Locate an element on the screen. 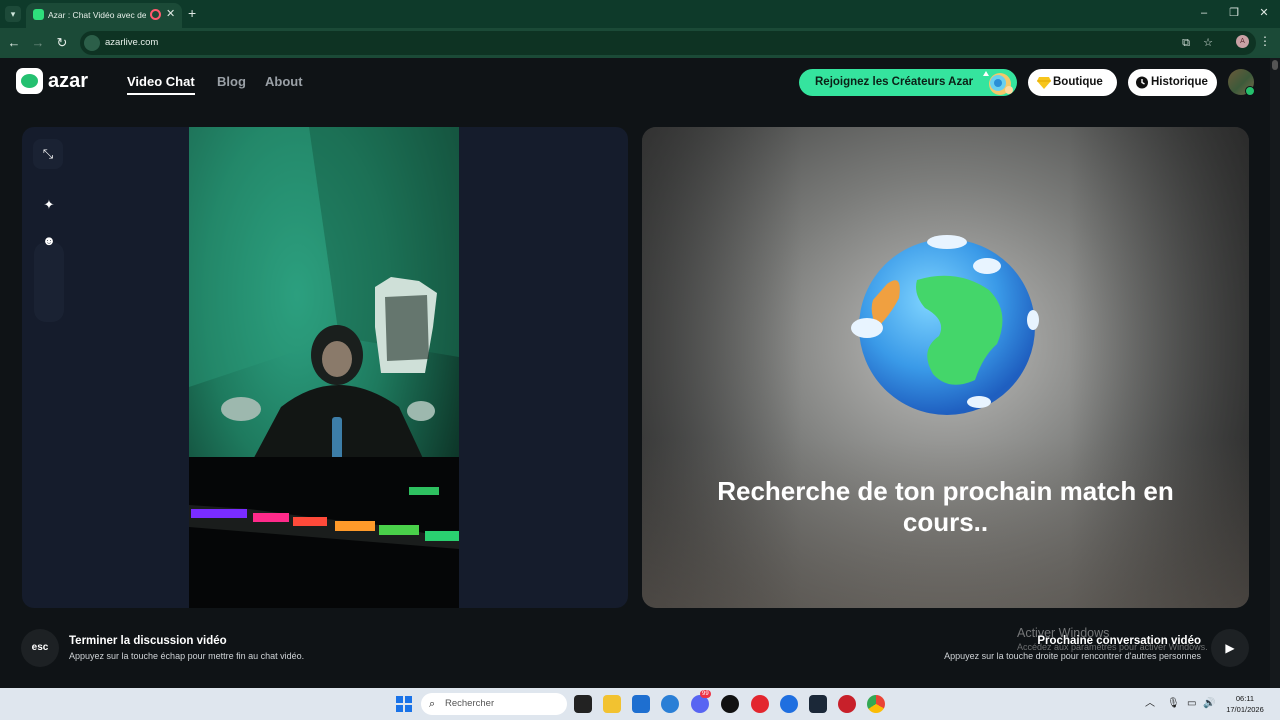  windows-taskbar: ⌕ Rechercher 99 ︿ 🎙 ▭ 🔊 06:11 17/01/2026 is located at coordinates (640, 704).